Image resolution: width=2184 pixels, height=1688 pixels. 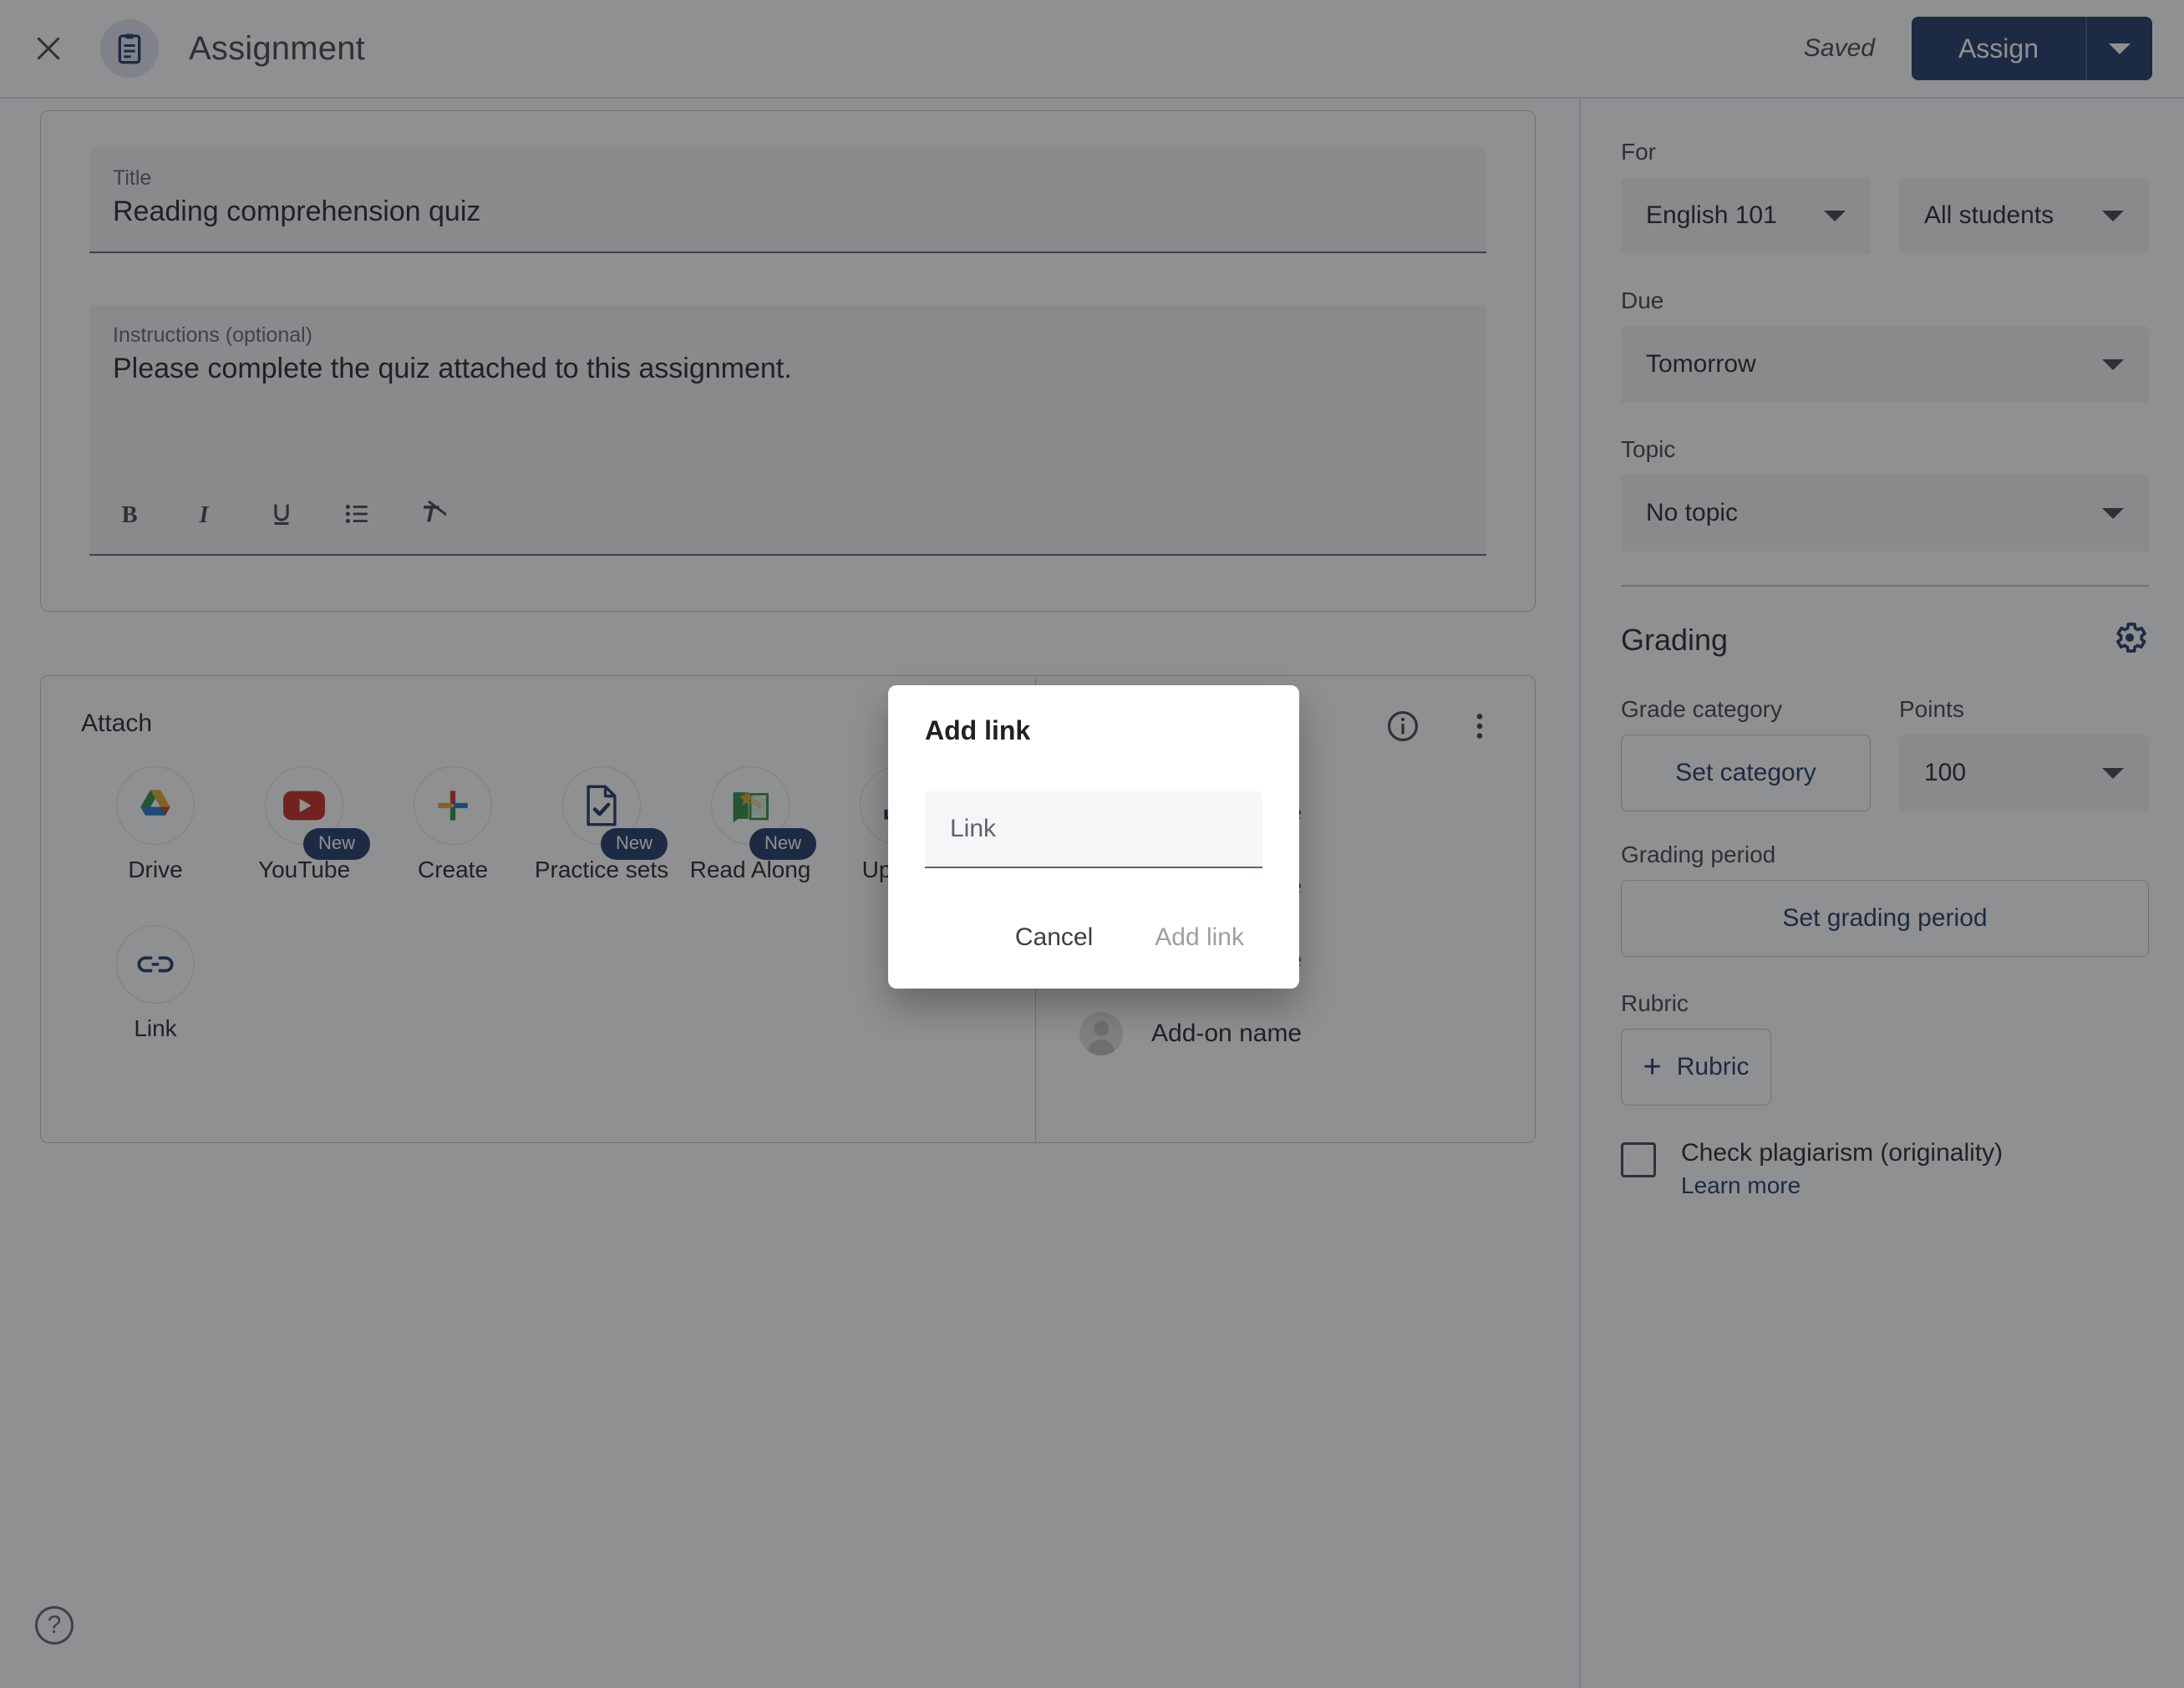 I want to click on dialog-title: Add link, so click(x=978, y=730).